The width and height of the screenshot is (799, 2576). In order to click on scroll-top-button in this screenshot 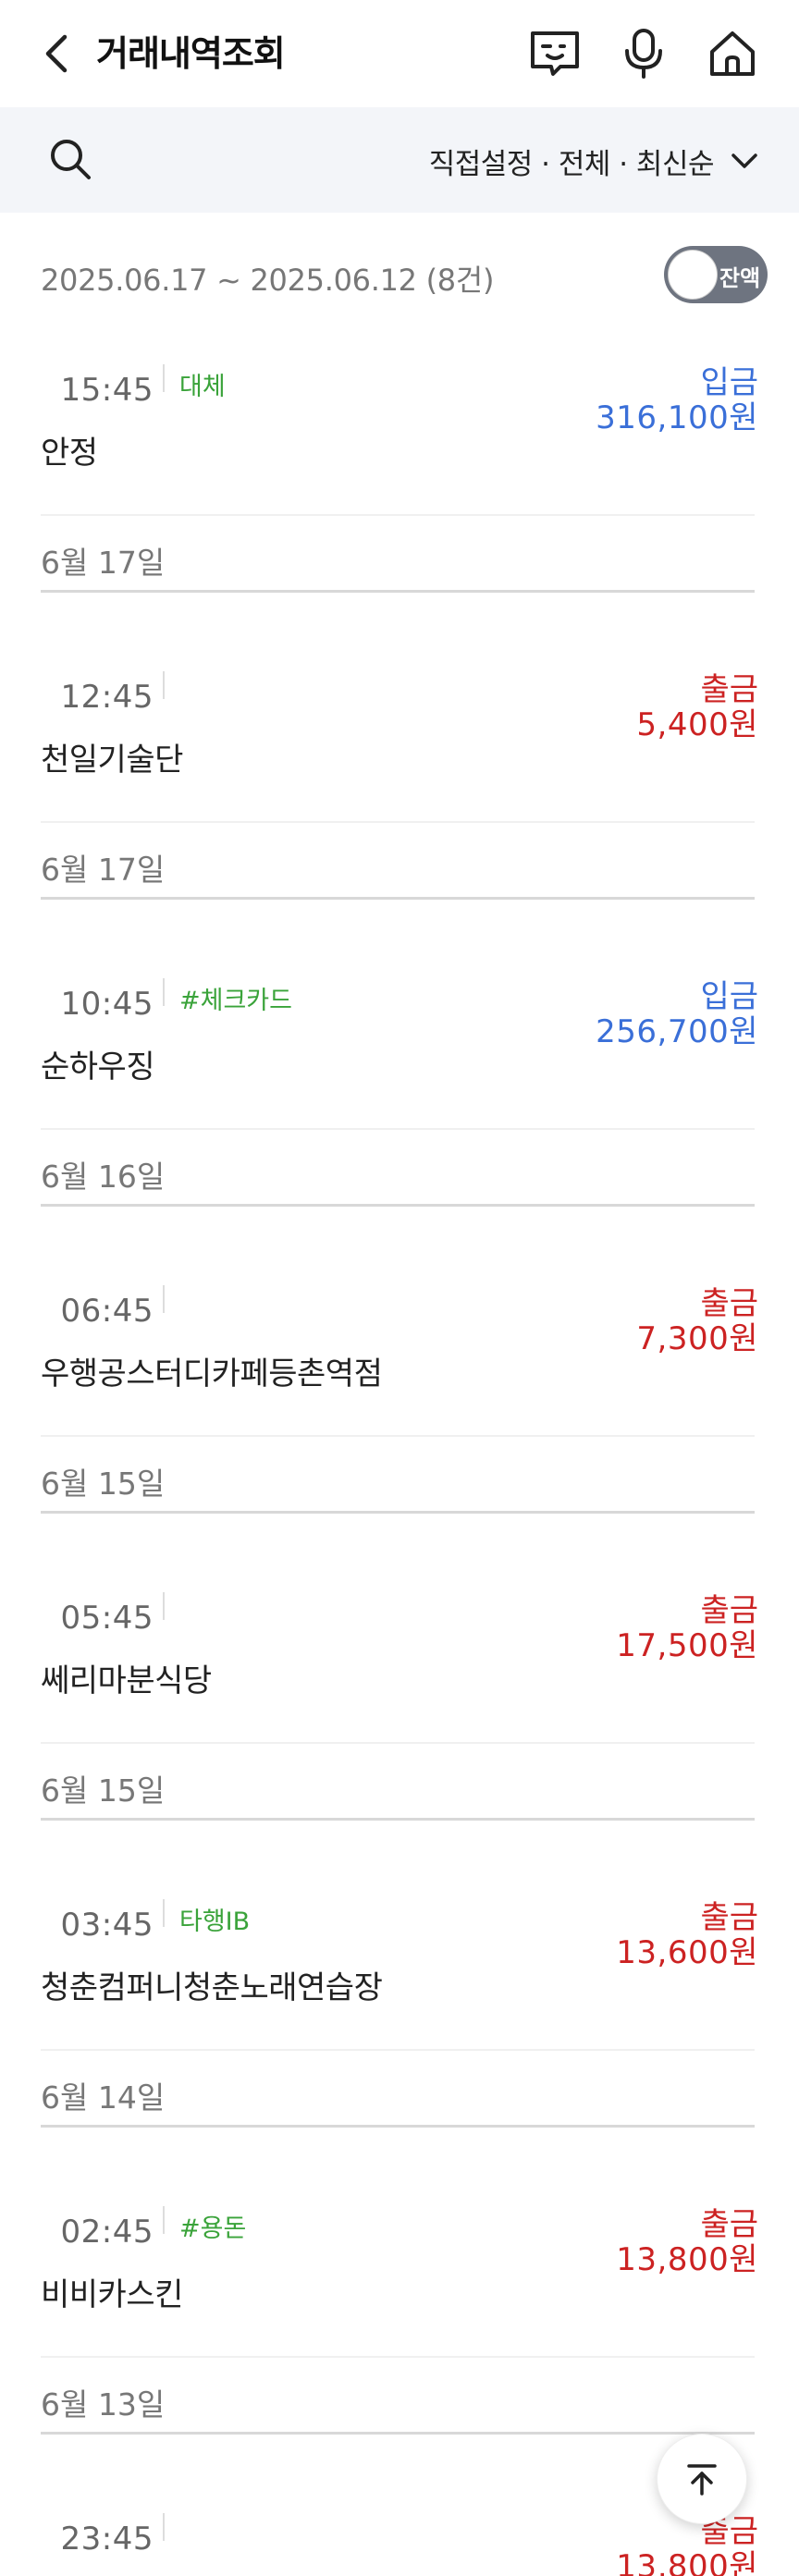, I will do `click(702, 2479)`.